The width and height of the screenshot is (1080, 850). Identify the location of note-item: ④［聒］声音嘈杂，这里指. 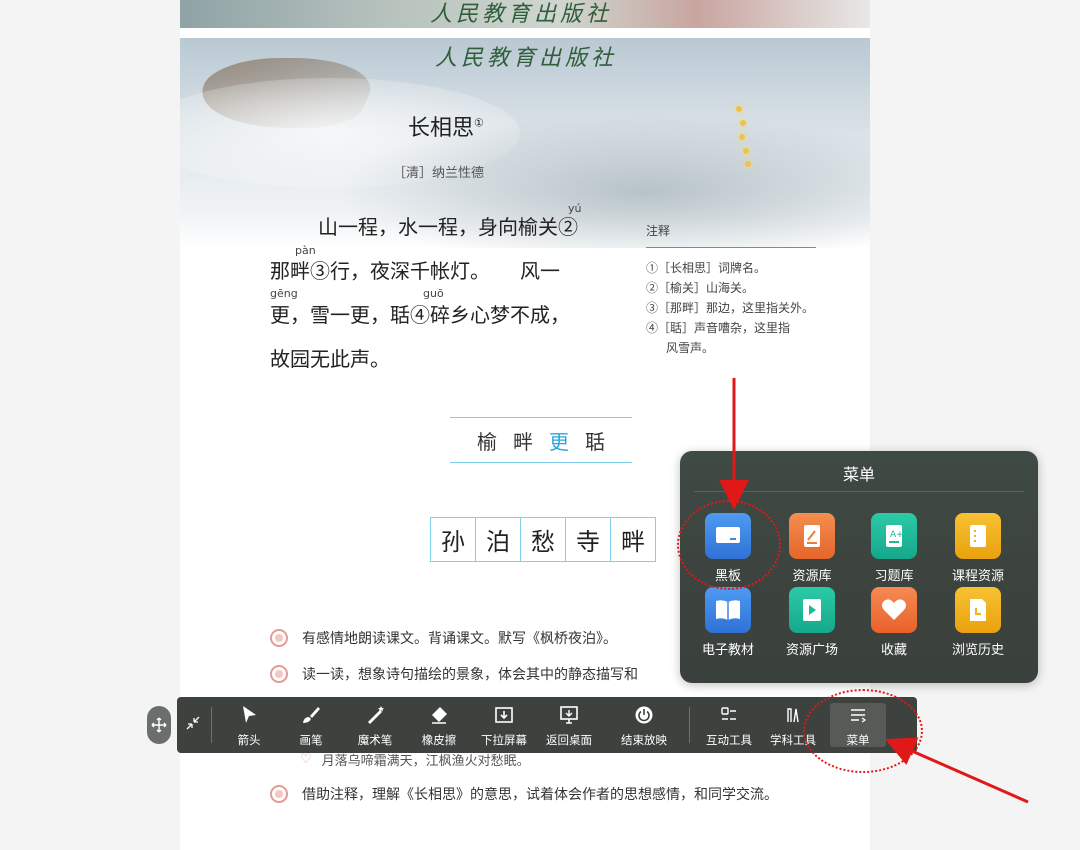
(718, 328).